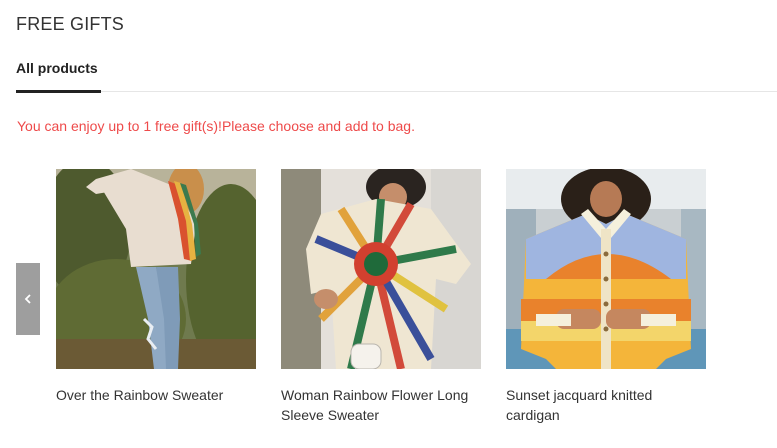 This screenshot has height=448, width=777. What do you see at coordinates (156, 269) in the screenshot?
I see `product-image-rainbow-sweater` at bounding box center [156, 269].